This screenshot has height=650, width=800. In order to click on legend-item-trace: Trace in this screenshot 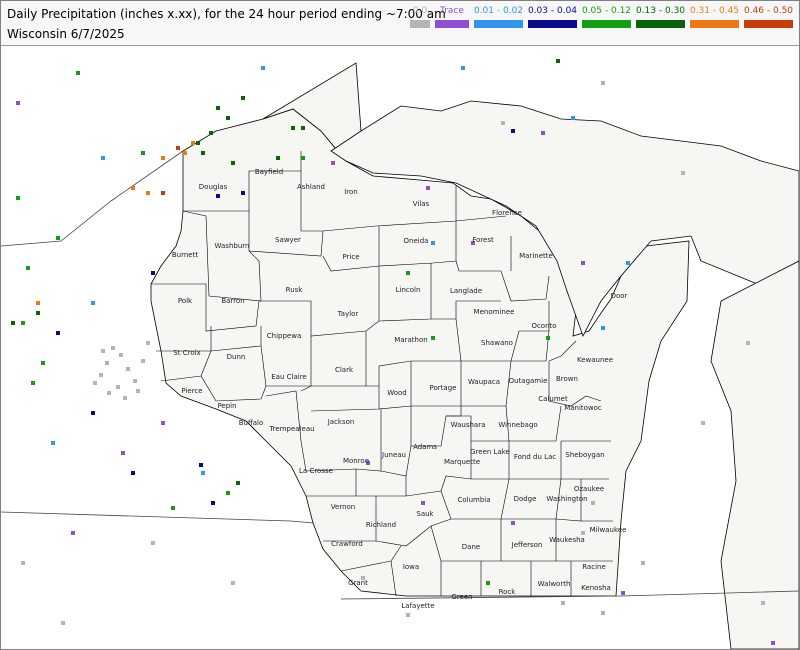, I will do `click(452, 16)`.